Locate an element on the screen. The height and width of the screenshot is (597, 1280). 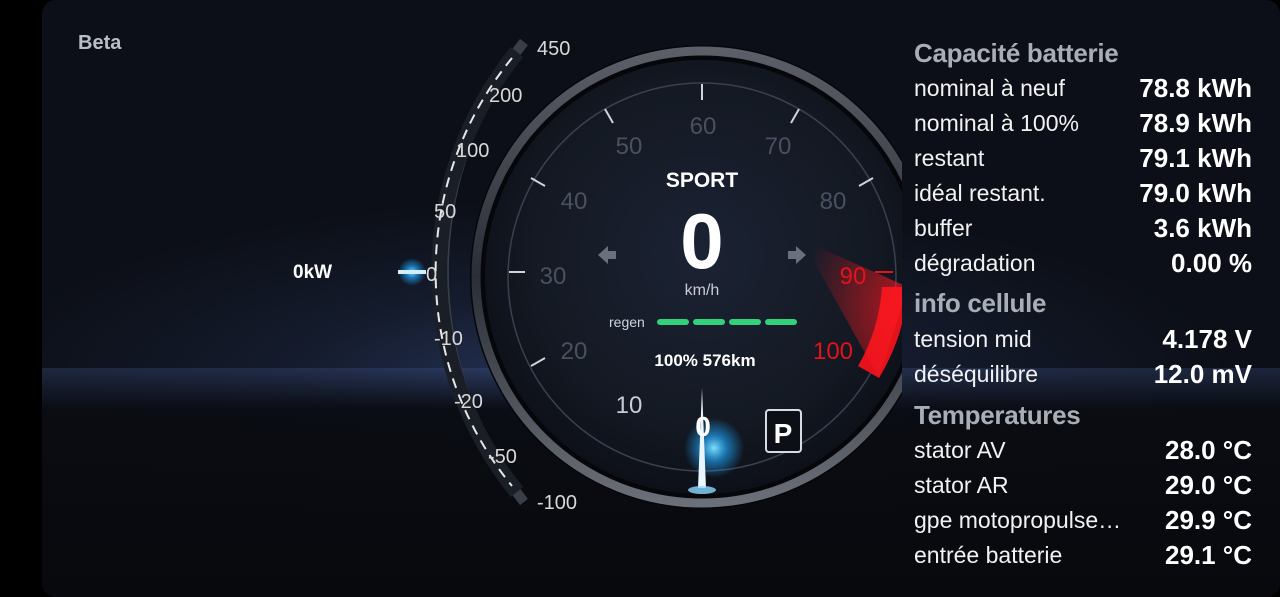
temperature-row-value: 28.0 °C is located at coordinates (1208, 450).